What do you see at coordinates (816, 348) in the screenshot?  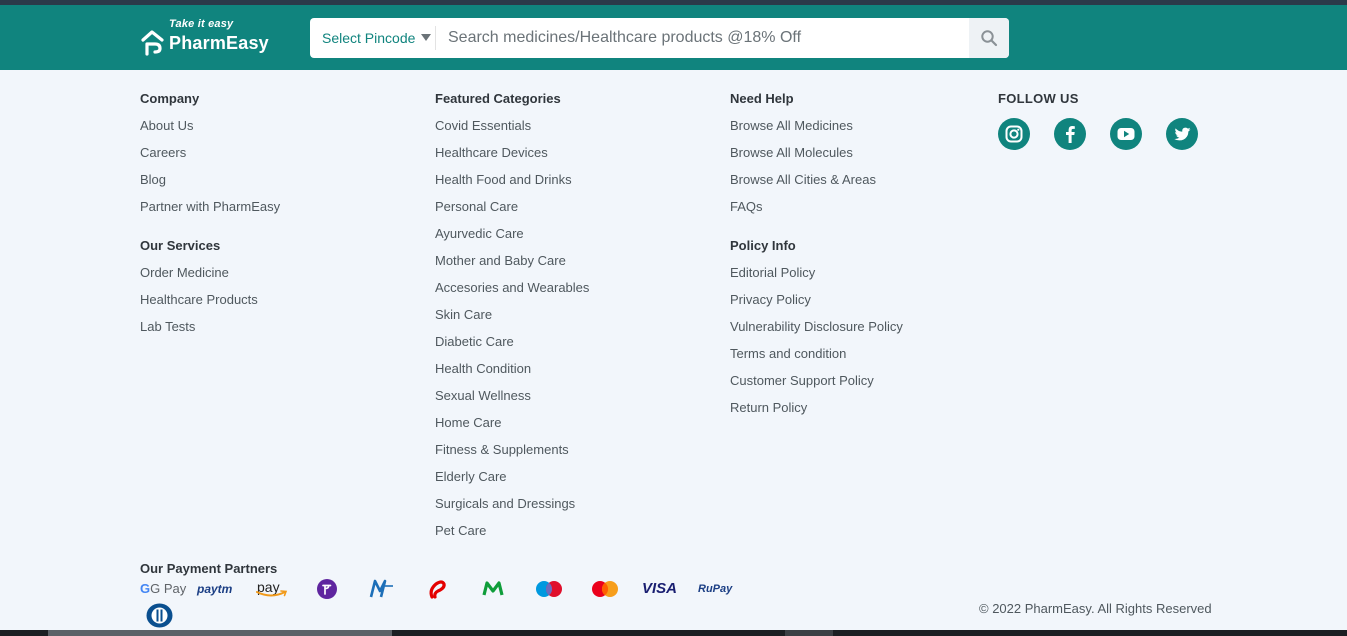 I see `footer-link-terms: Terms and condition` at bounding box center [816, 348].